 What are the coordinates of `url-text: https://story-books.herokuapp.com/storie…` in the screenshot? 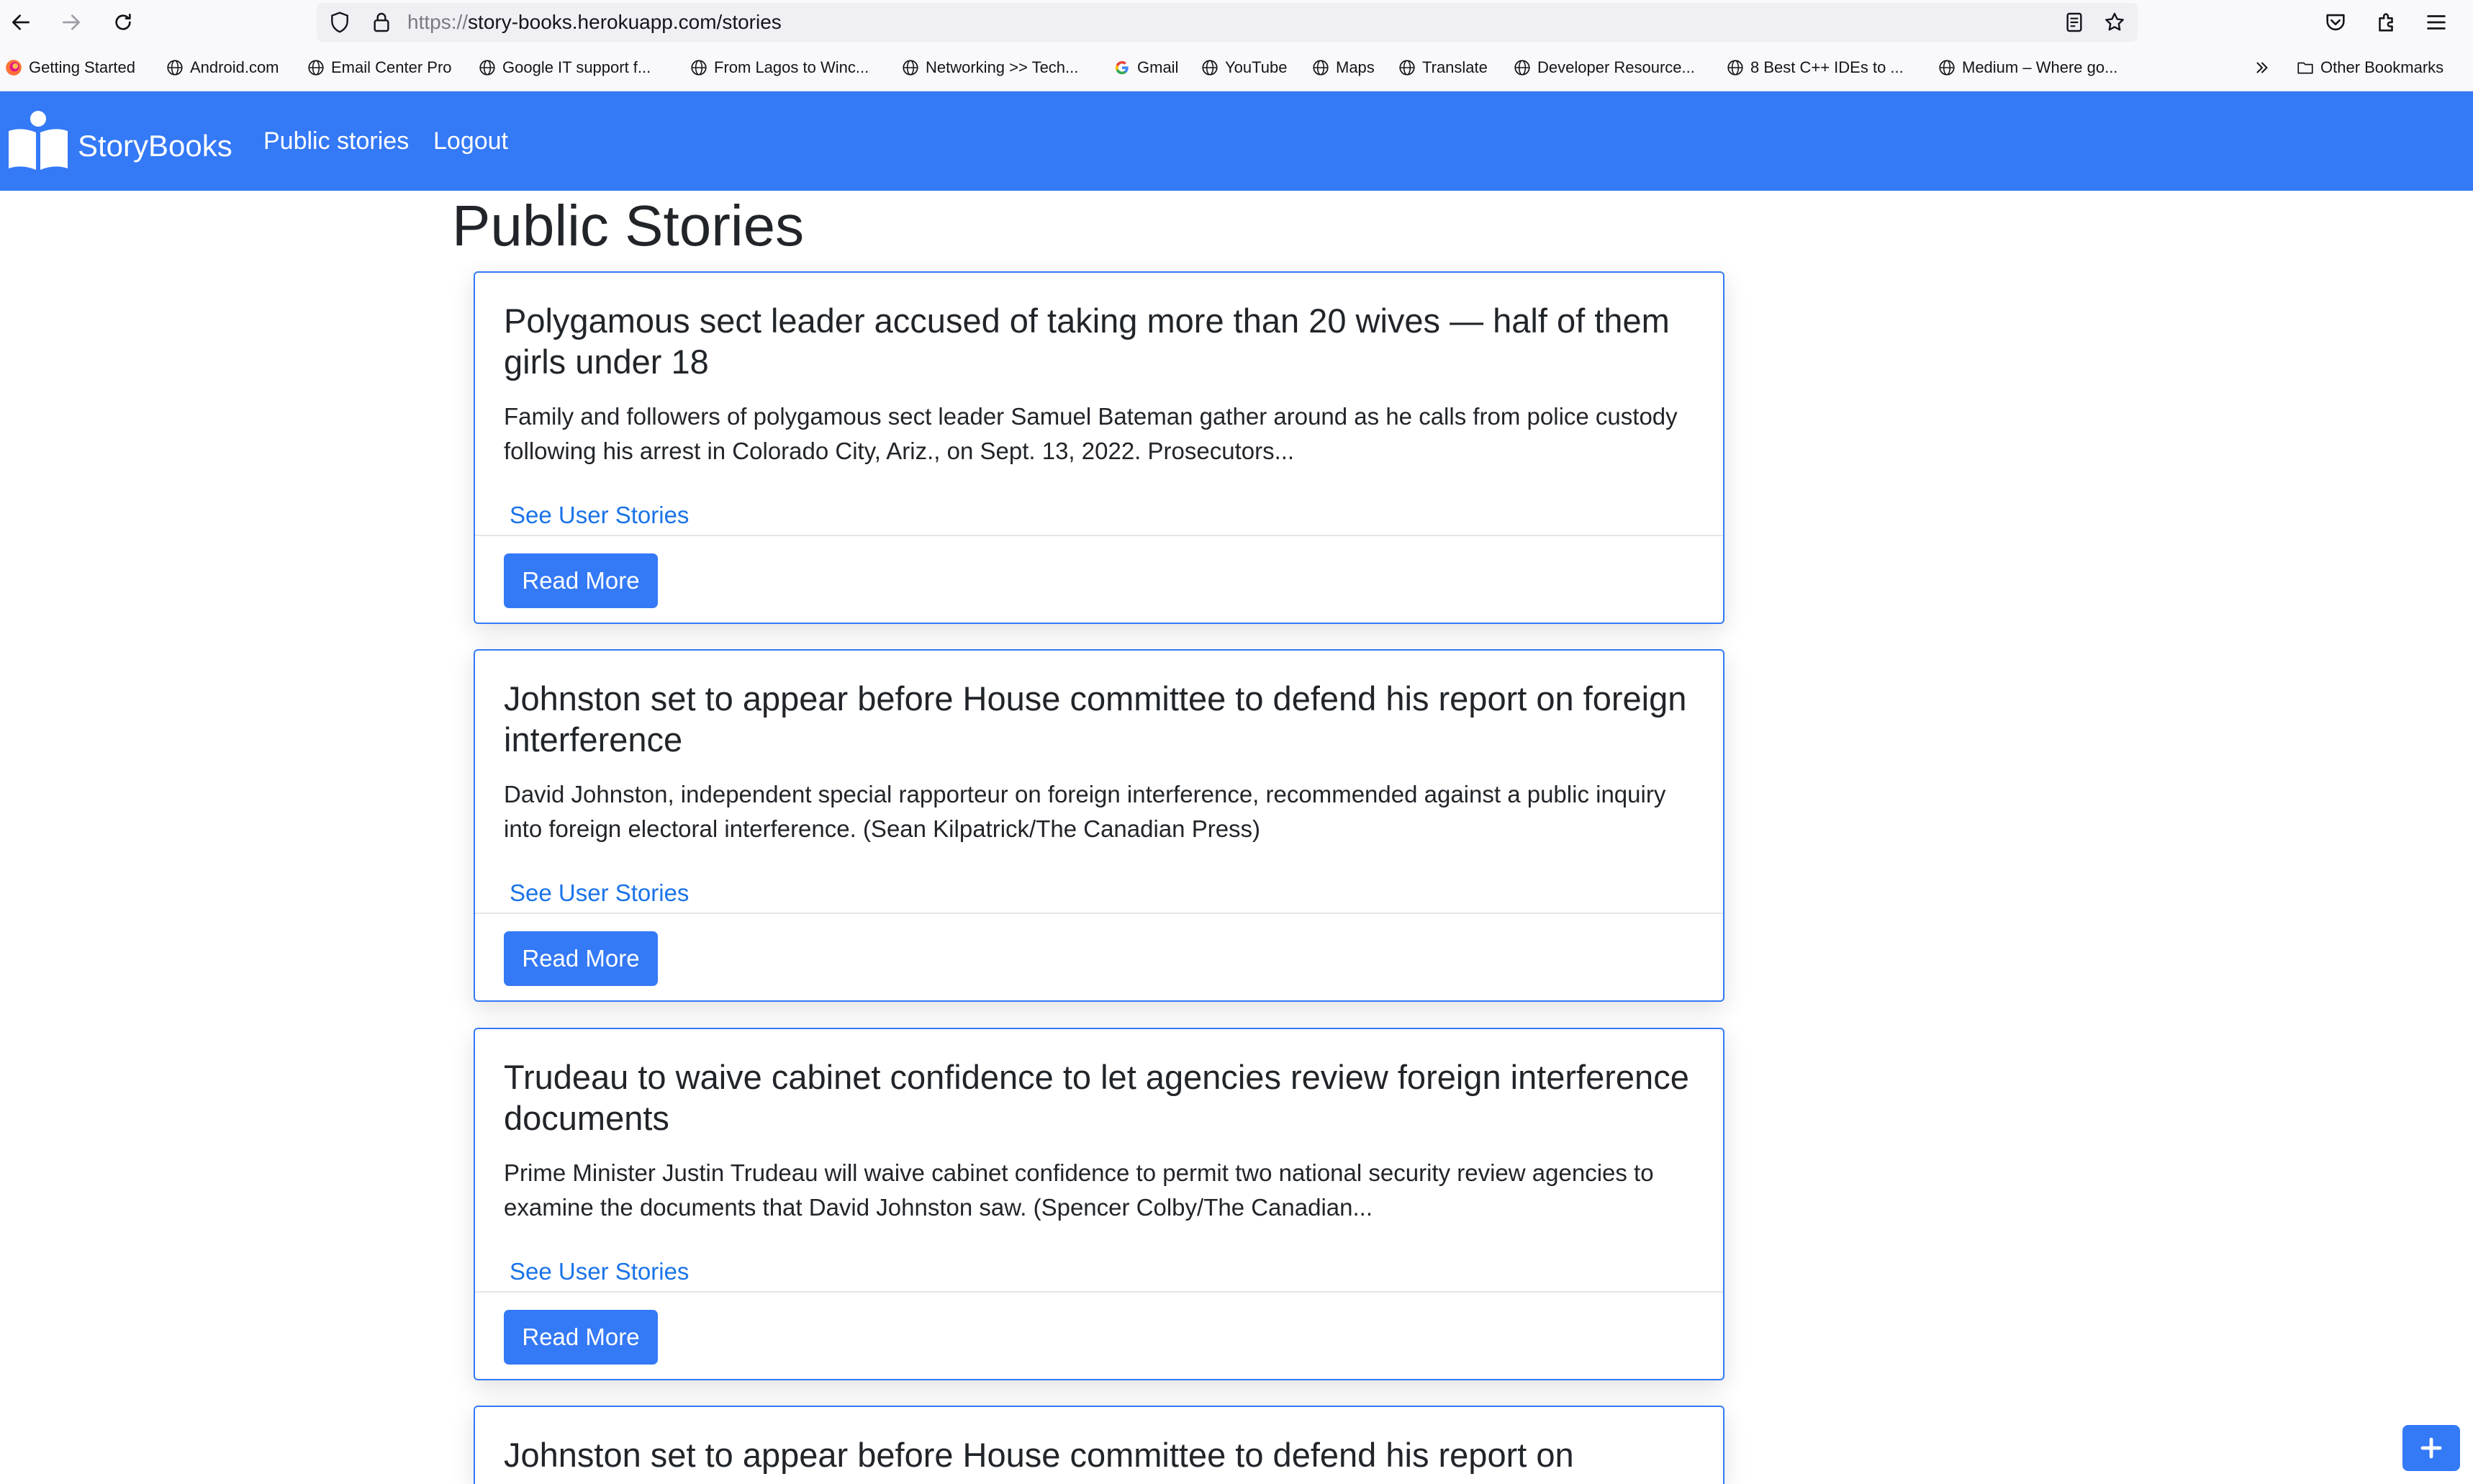 It's located at (594, 22).